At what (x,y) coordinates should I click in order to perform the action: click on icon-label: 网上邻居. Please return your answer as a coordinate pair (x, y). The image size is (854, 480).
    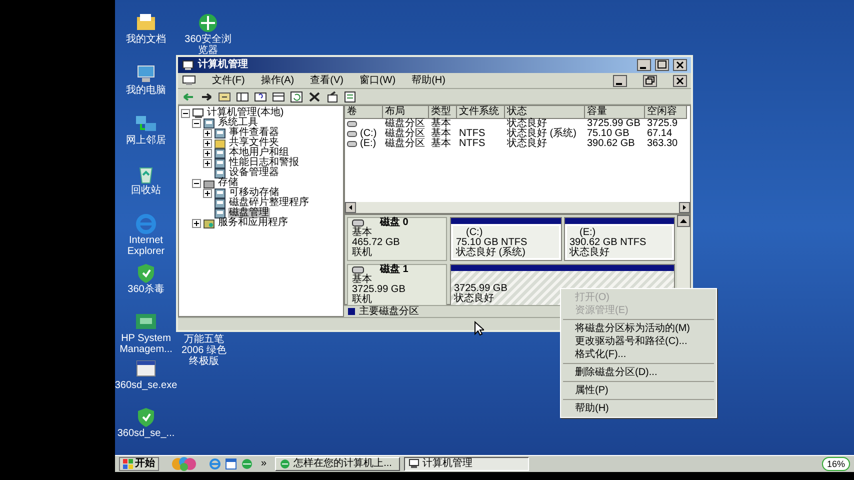
    Looking at the image, I should click on (146, 140).